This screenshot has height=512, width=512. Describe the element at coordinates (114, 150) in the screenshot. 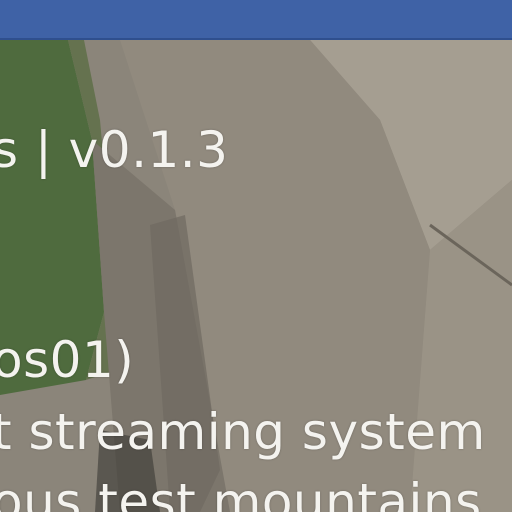

I see `overlay-title: s | v0.1.3` at that location.